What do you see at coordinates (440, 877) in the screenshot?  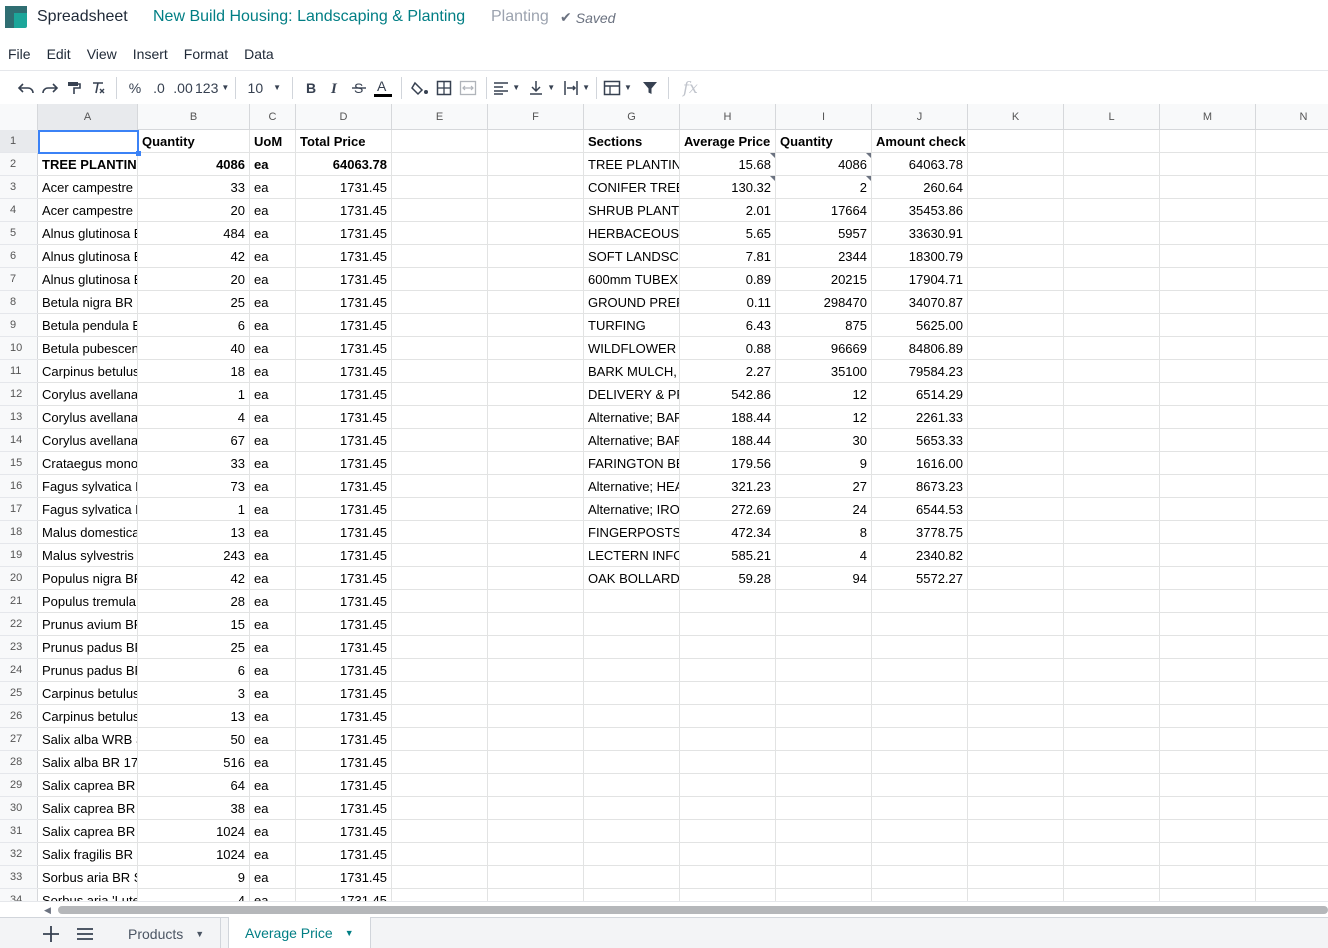 I see `cell-e33` at bounding box center [440, 877].